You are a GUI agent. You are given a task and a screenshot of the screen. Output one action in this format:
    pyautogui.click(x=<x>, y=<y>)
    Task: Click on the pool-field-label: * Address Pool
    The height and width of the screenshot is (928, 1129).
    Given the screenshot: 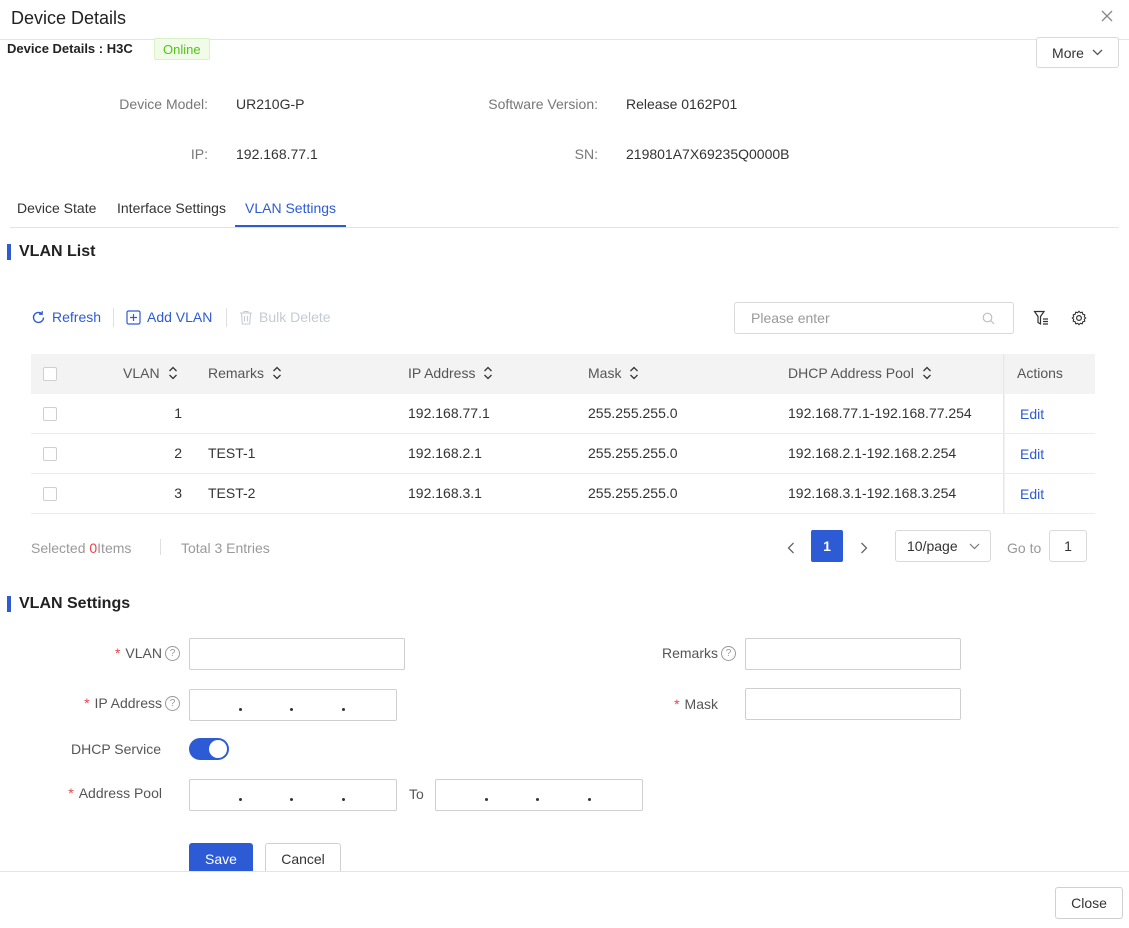 What is the action you would take?
    pyautogui.click(x=101, y=793)
    